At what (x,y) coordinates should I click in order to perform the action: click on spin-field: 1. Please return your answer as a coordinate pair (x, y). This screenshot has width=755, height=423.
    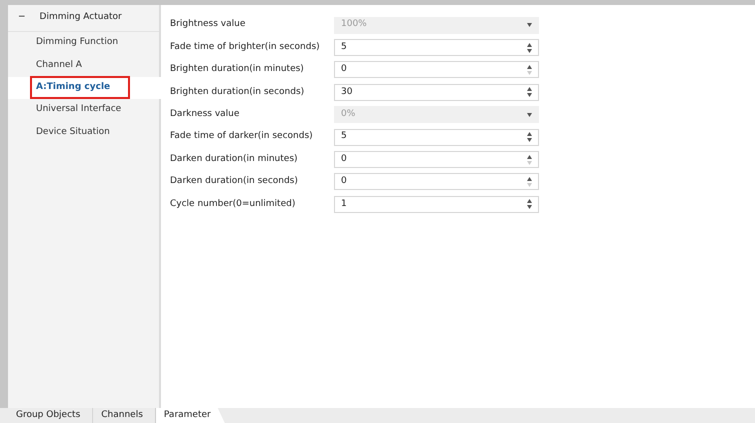
    Looking at the image, I should click on (436, 204).